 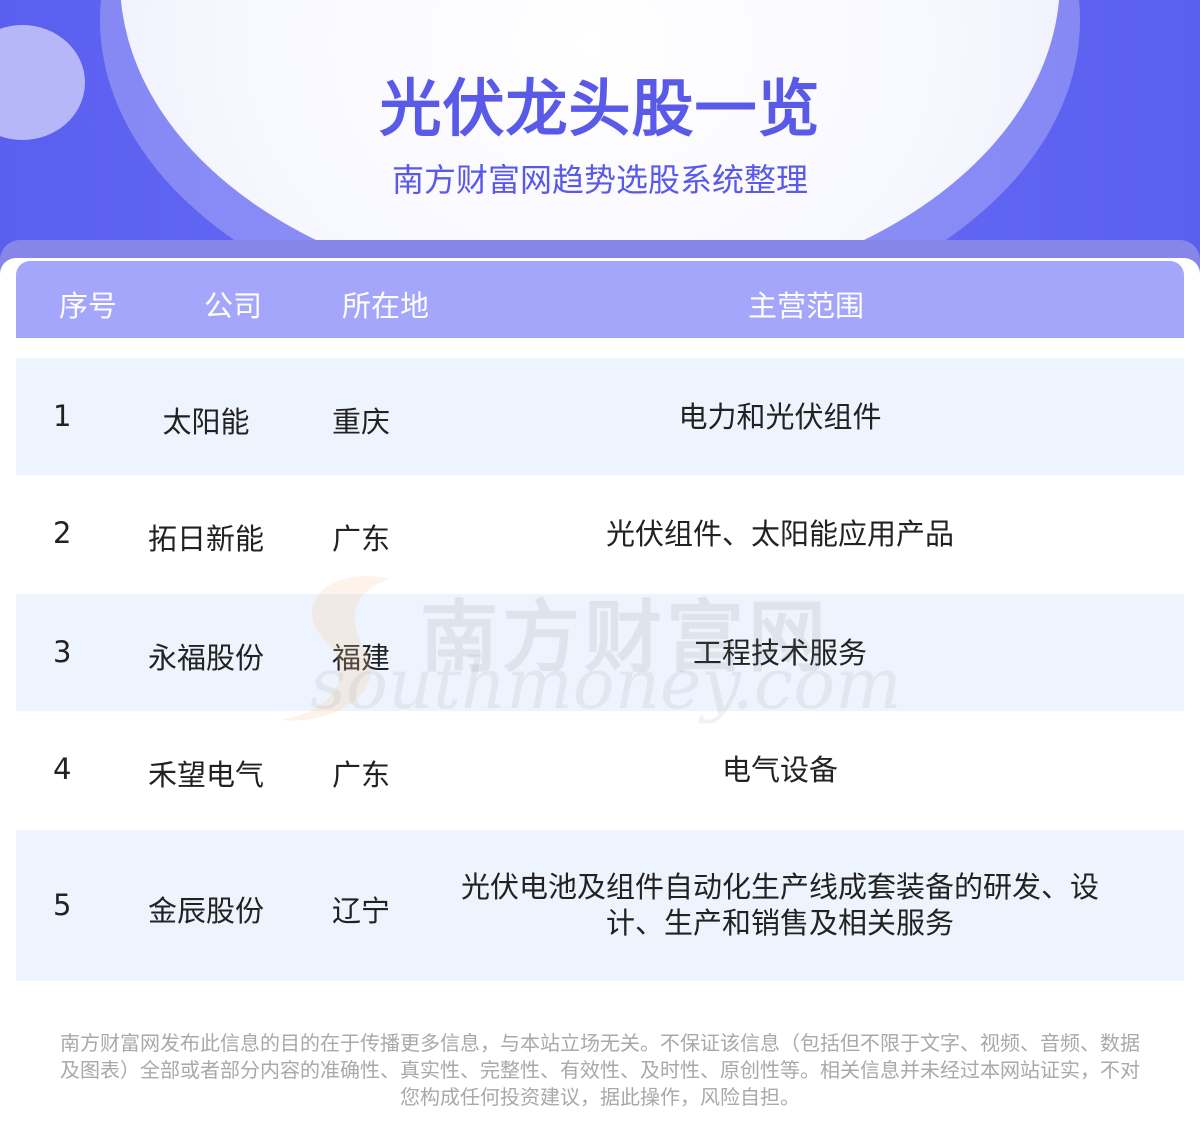 What do you see at coordinates (600, 416) in the screenshot?
I see `table-row: 1 太阳能 重庆 电力和光伏组件` at bounding box center [600, 416].